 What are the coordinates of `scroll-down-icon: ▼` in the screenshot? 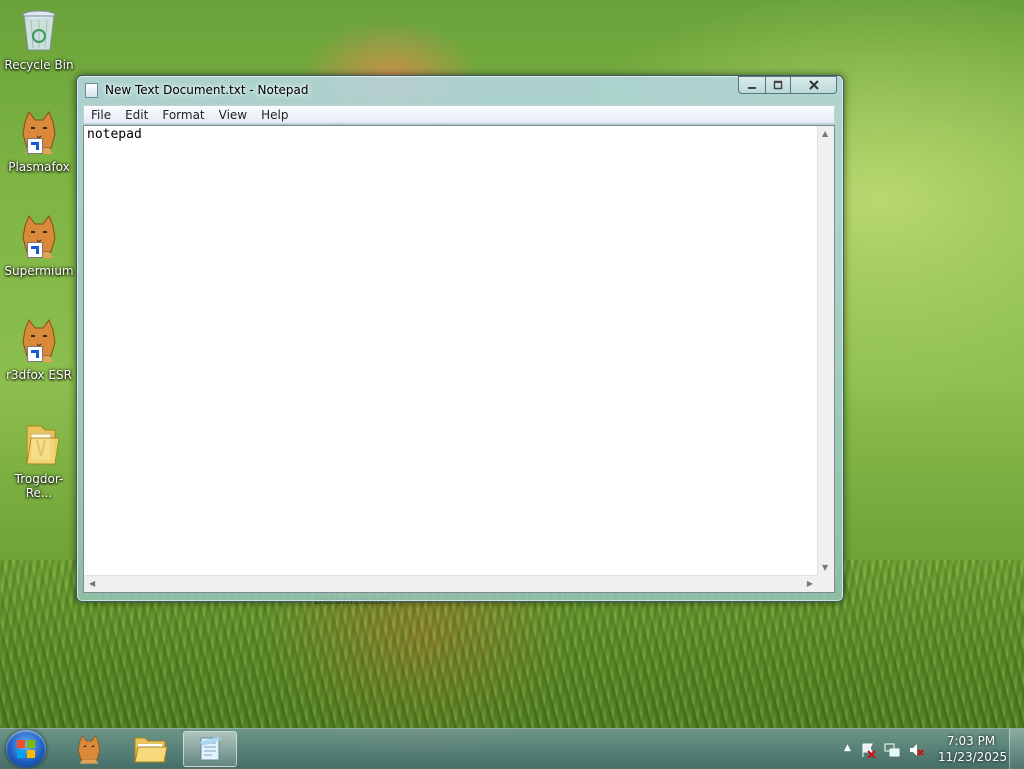 It's located at (825, 567).